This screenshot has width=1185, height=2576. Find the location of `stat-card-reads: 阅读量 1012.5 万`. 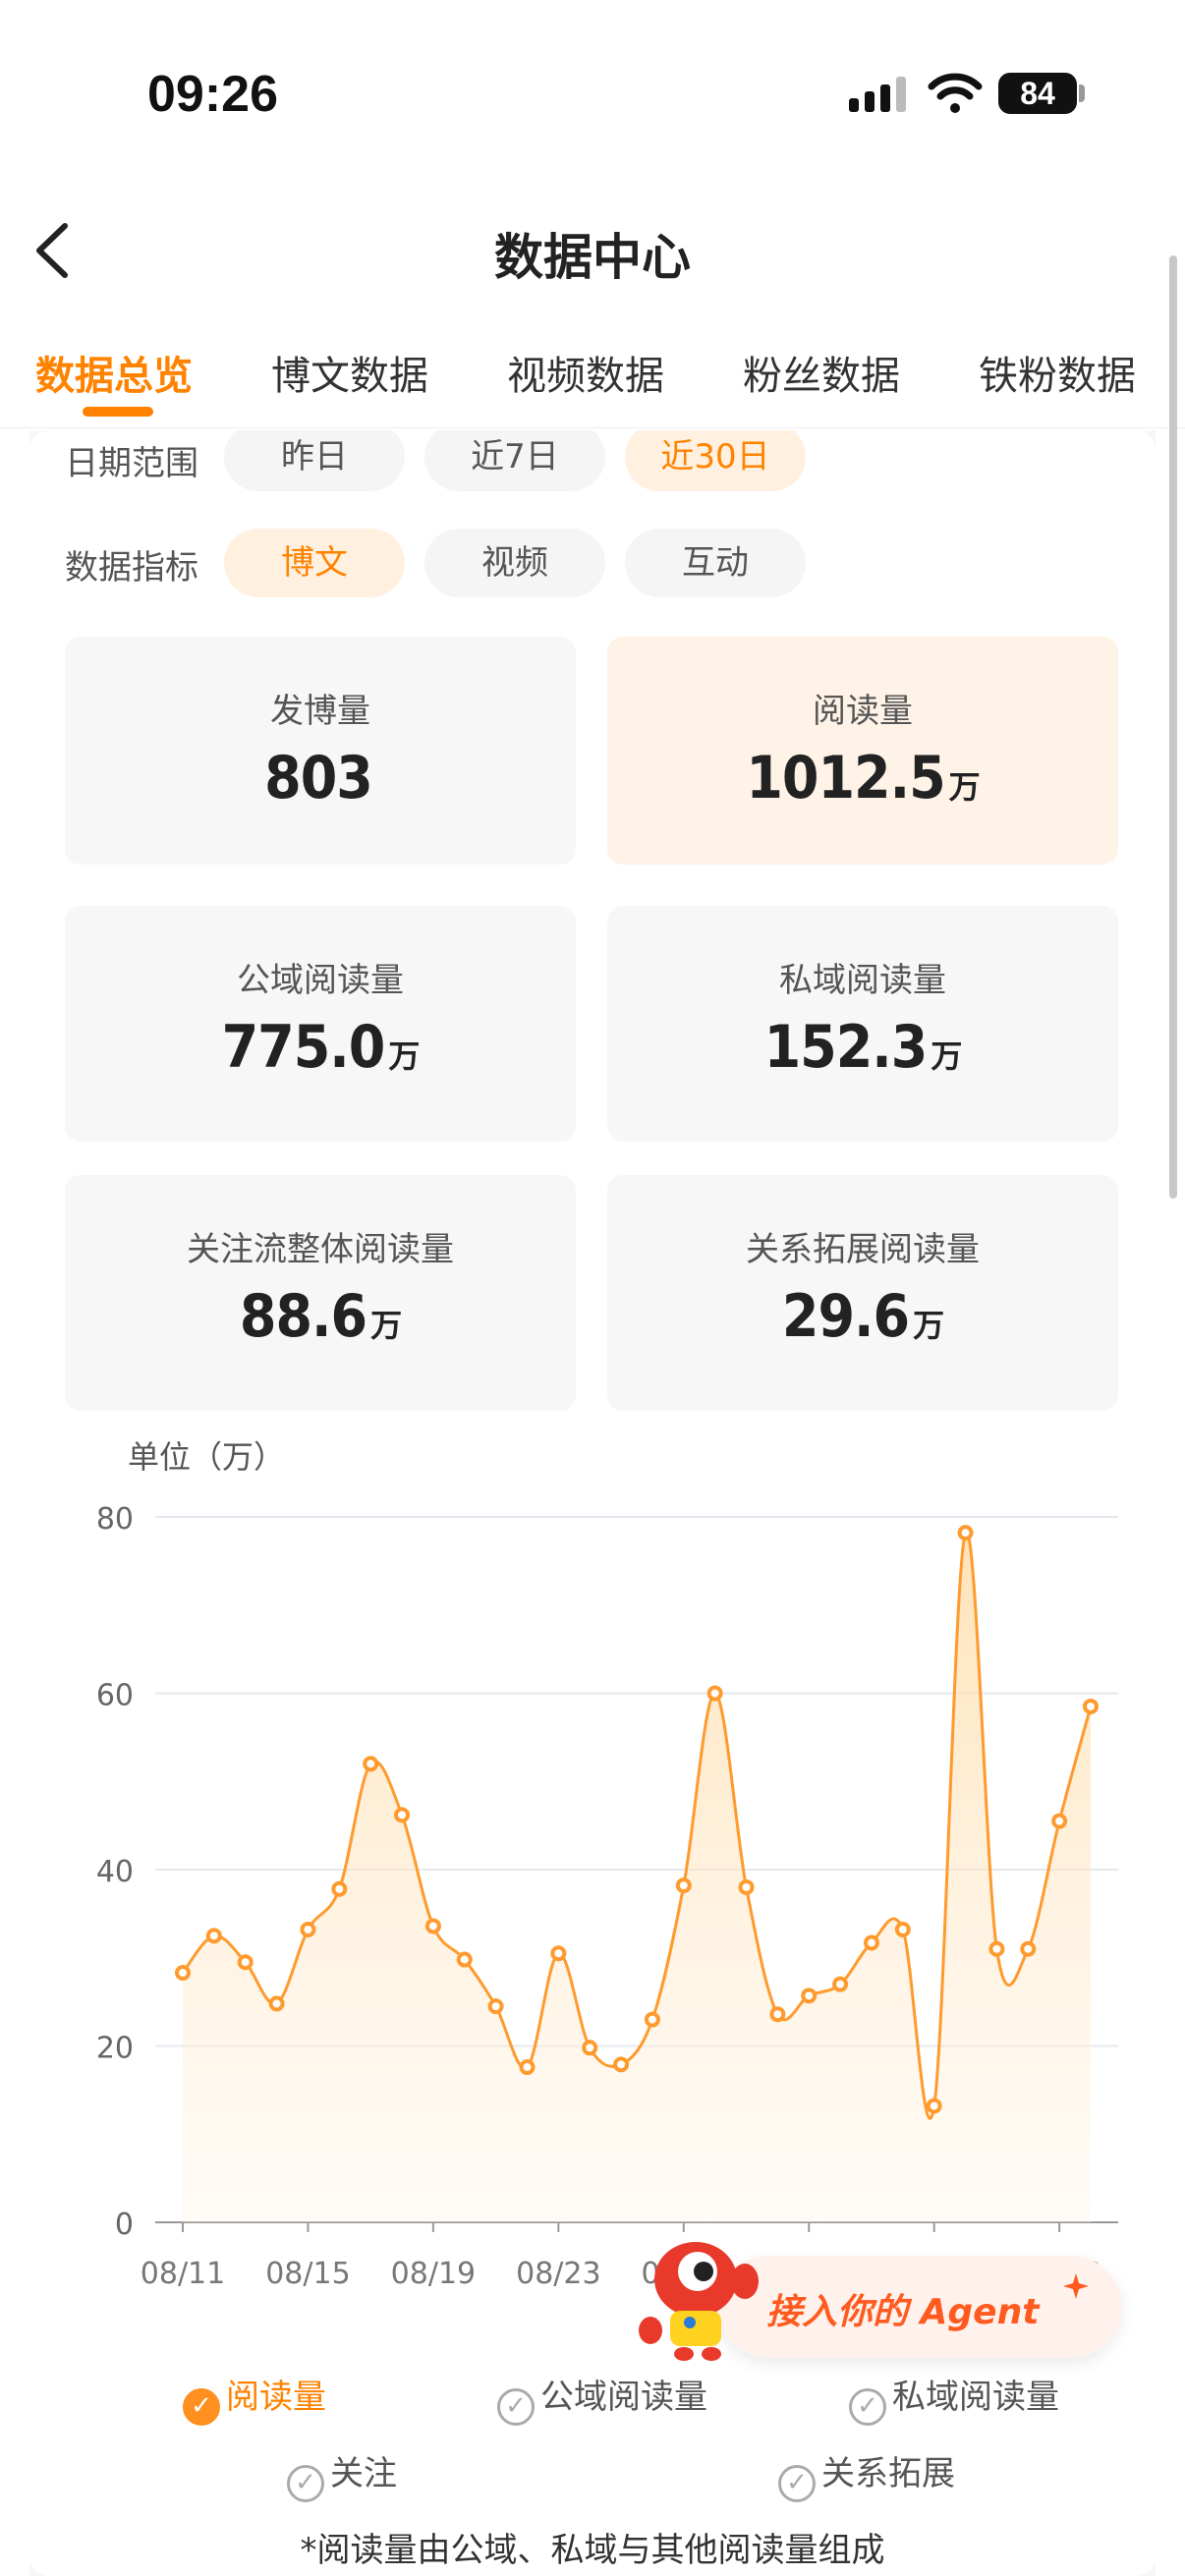

stat-card-reads: 阅读量 1012.5 万 is located at coordinates (863, 751).